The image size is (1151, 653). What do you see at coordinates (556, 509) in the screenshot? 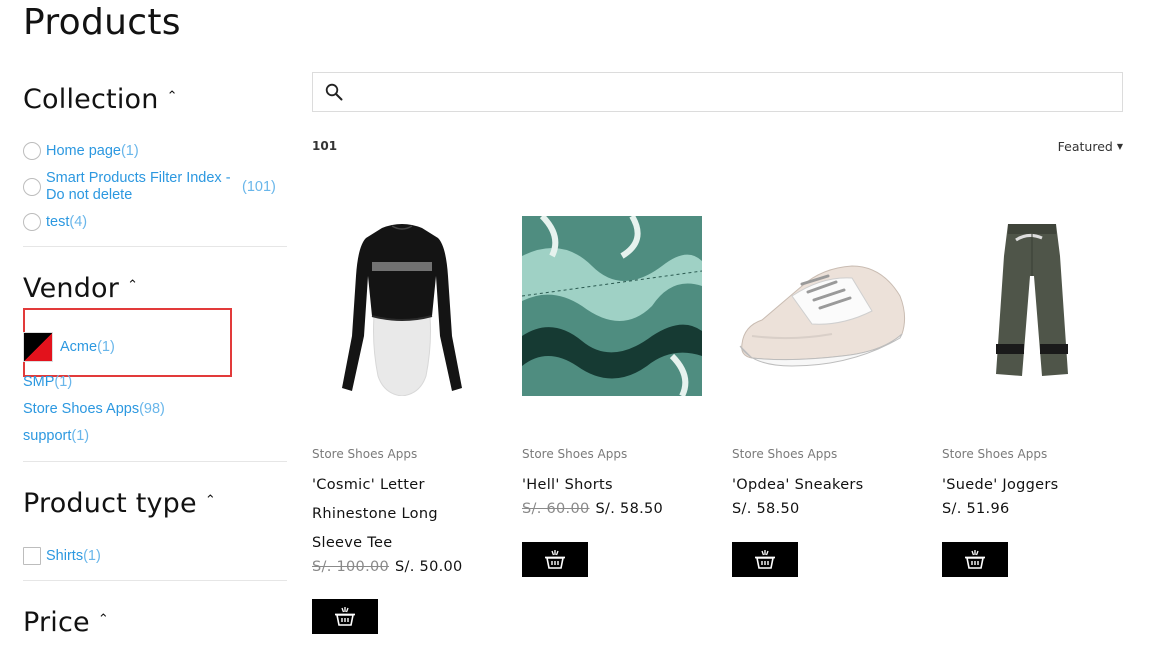
I see `compare-at-price: S/. 60.00` at bounding box center [556, 509].